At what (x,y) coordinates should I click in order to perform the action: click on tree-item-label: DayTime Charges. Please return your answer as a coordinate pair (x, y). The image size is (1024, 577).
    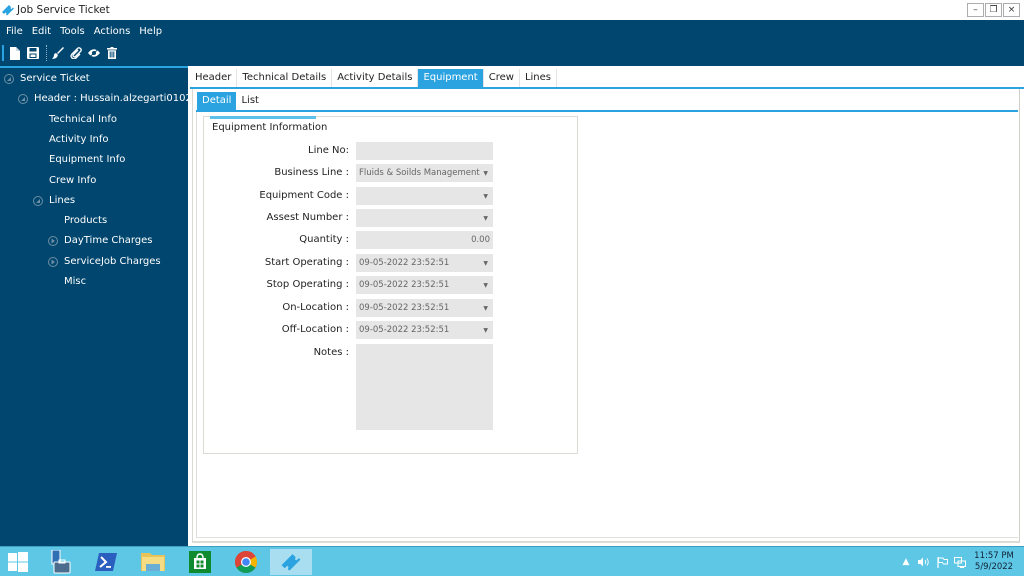
    Looking at the image, I should click on (108, 240).